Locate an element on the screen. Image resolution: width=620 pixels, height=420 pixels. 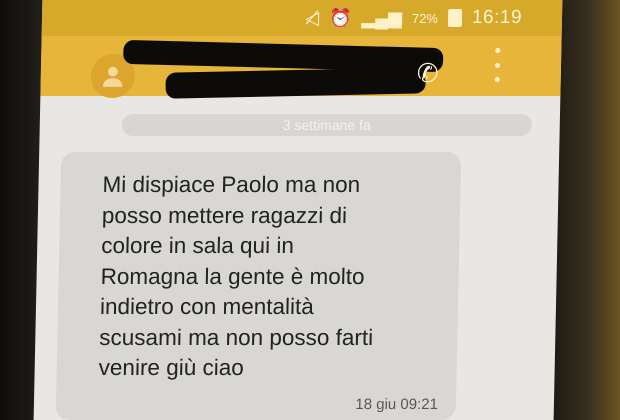
conversation-header: ✆ is located at coordinates (301, 67).